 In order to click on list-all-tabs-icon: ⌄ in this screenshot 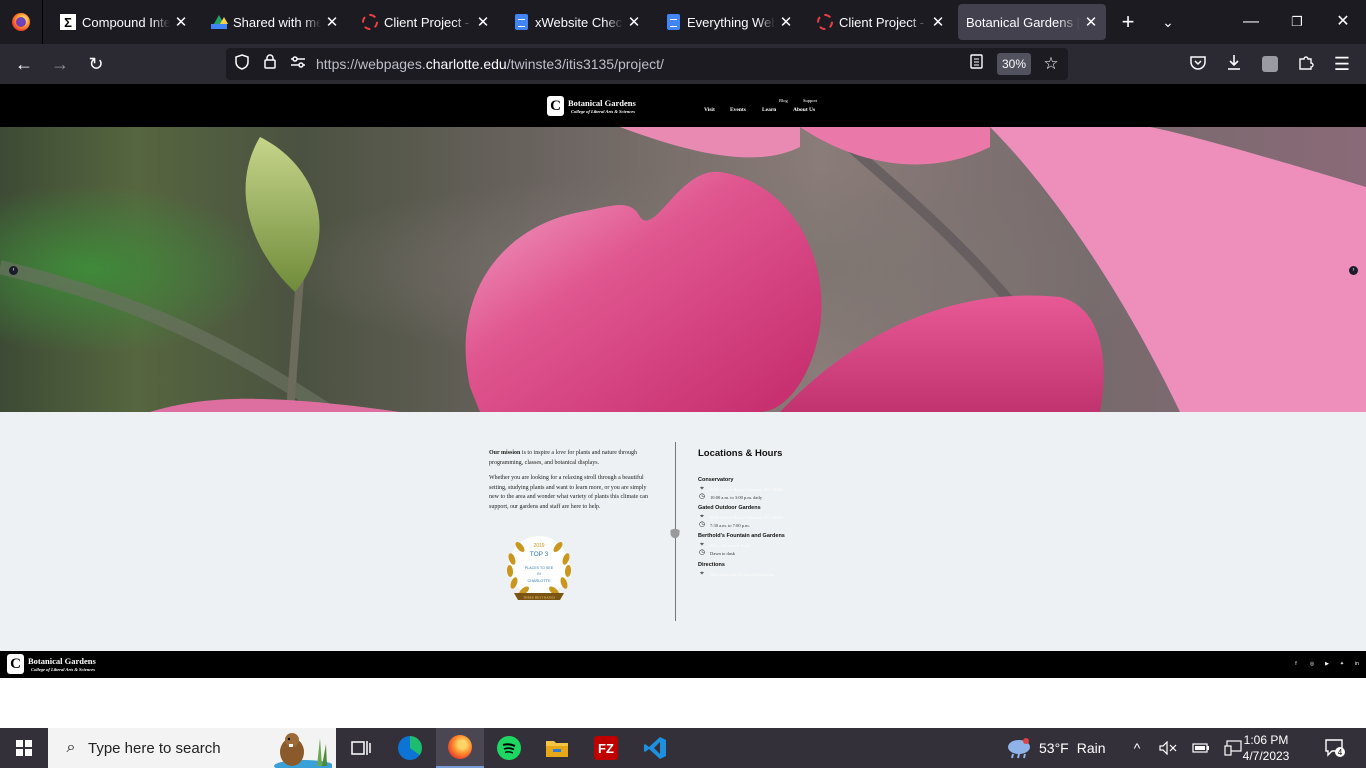, I will do `click(1168, 22)`.